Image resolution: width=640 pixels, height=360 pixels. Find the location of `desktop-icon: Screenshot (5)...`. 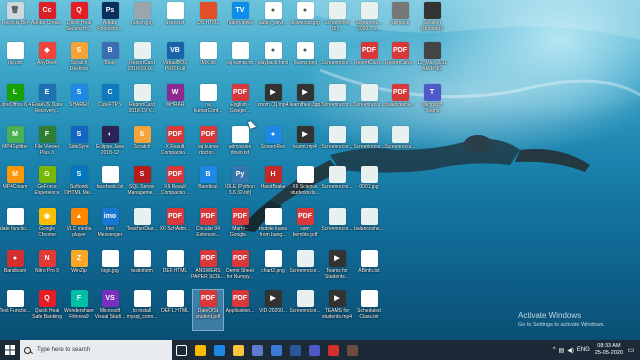

desktop-icon: Screenshot (5)... is located at coordinates (337, 22).